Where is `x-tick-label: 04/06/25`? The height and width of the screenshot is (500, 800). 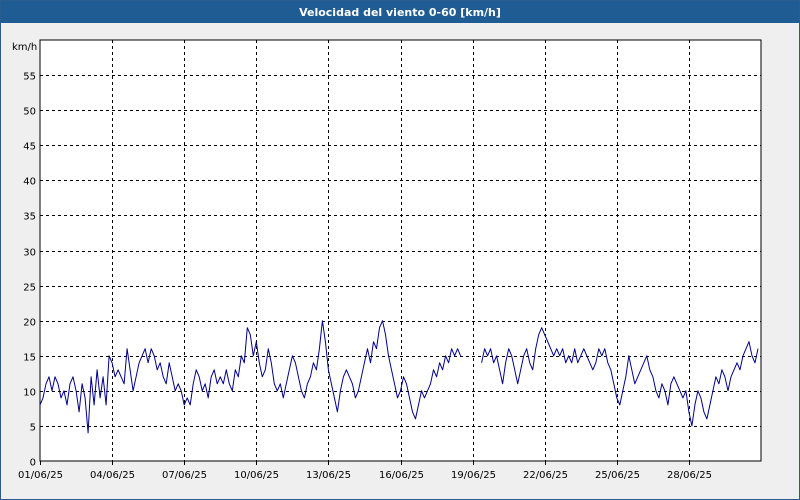 x-tick-label: 04/06/25 is located at coordinates (112, 475).